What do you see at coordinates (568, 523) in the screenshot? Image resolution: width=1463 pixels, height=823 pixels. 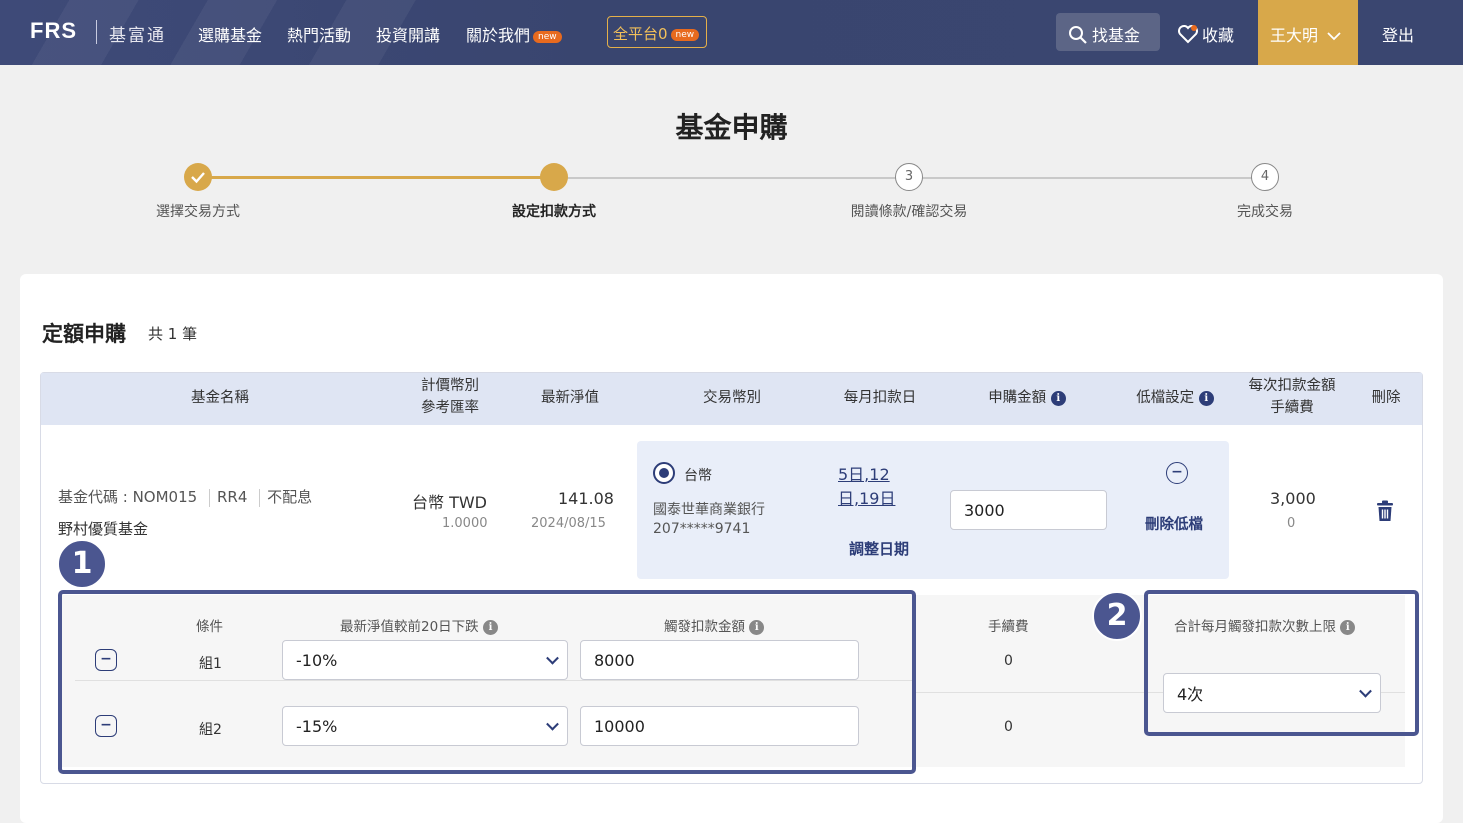 I see `nav-date: 2024/08/15` at bounding box center [568, 523].